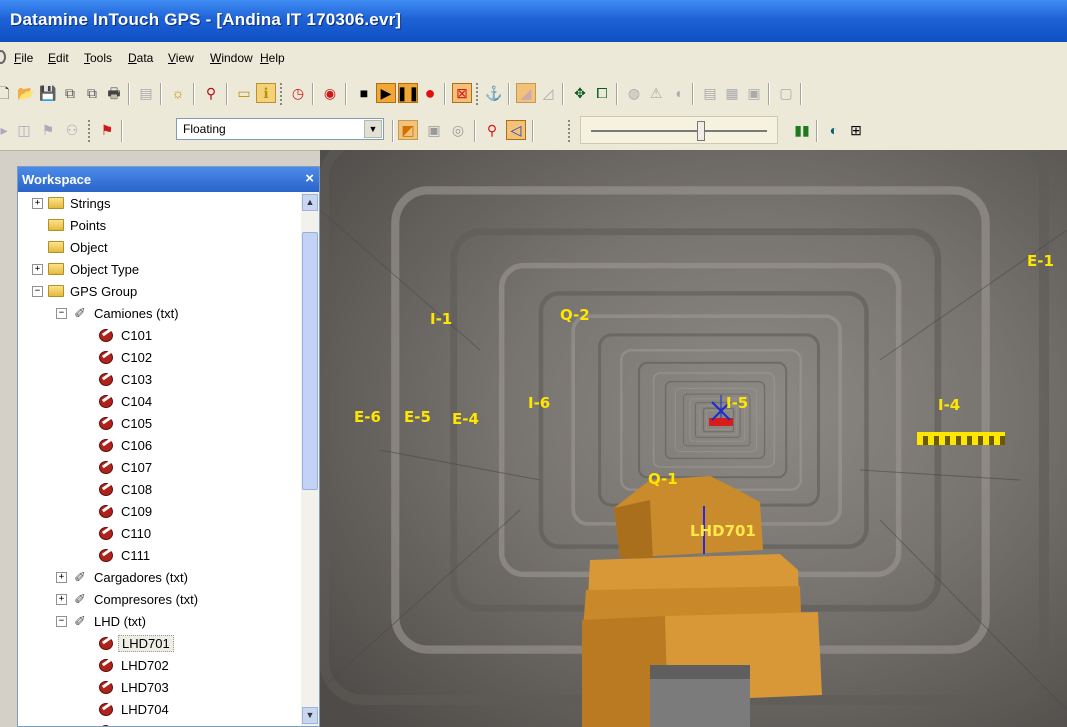 This screenshot has width=1067, height=727. What do you see at coordinates (494, 93) in the screenshot?
I see `anchor-icon: ⚓` at bounding box center [494, 93].